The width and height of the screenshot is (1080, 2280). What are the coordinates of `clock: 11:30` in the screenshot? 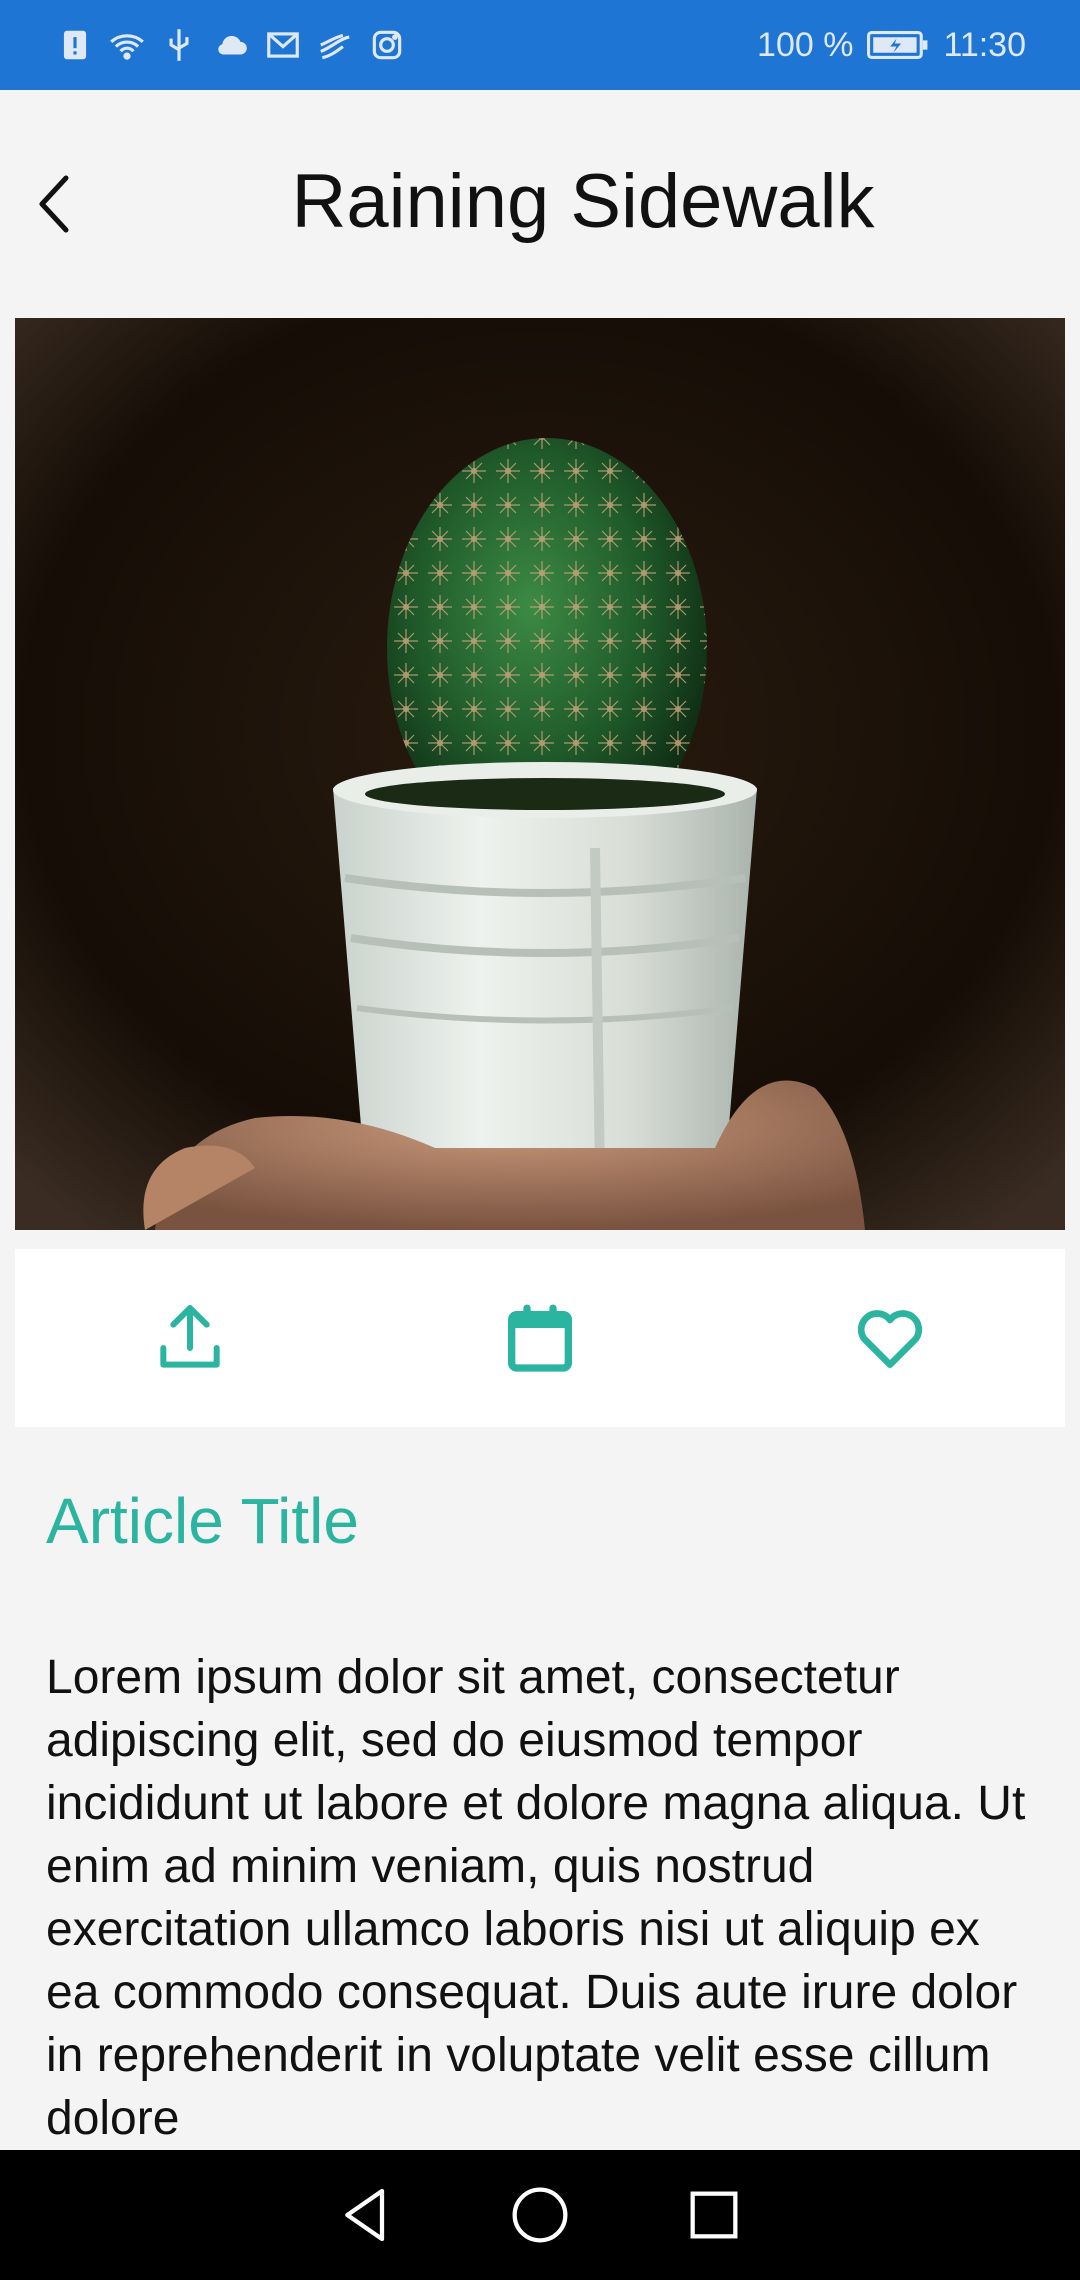 It's located at (984, 44).